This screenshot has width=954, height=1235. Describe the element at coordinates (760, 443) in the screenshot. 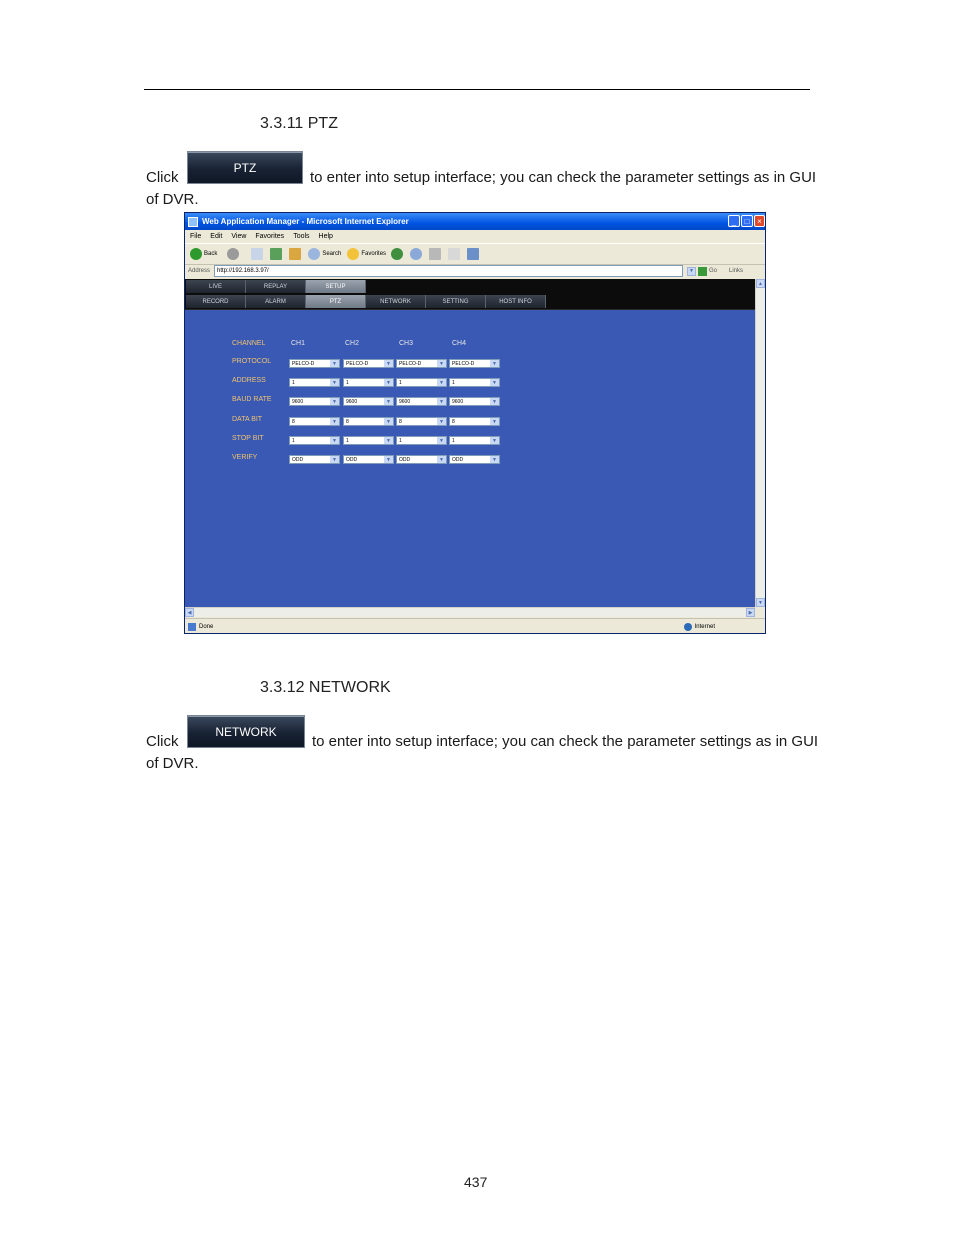

I see `vertical-scrollbar: ▲ ▼` at that location.